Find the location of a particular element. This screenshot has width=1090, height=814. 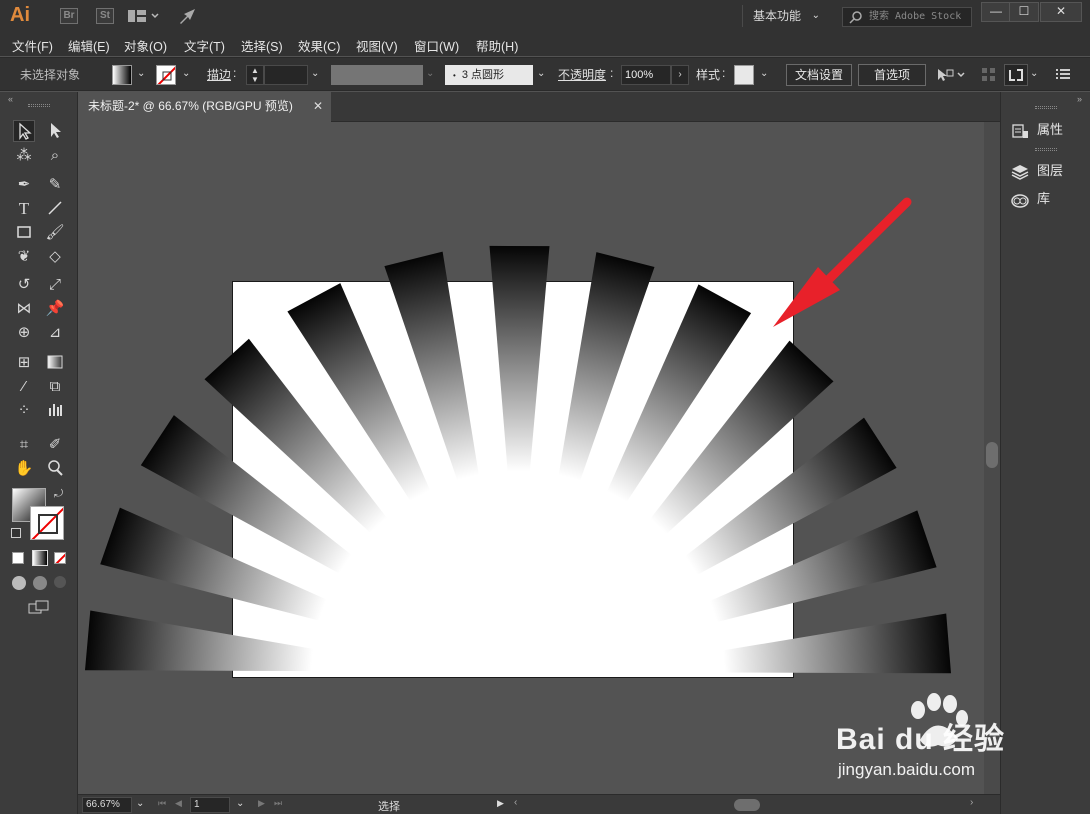

menu-view: 视图(V) is located at coordinates (377, 45).